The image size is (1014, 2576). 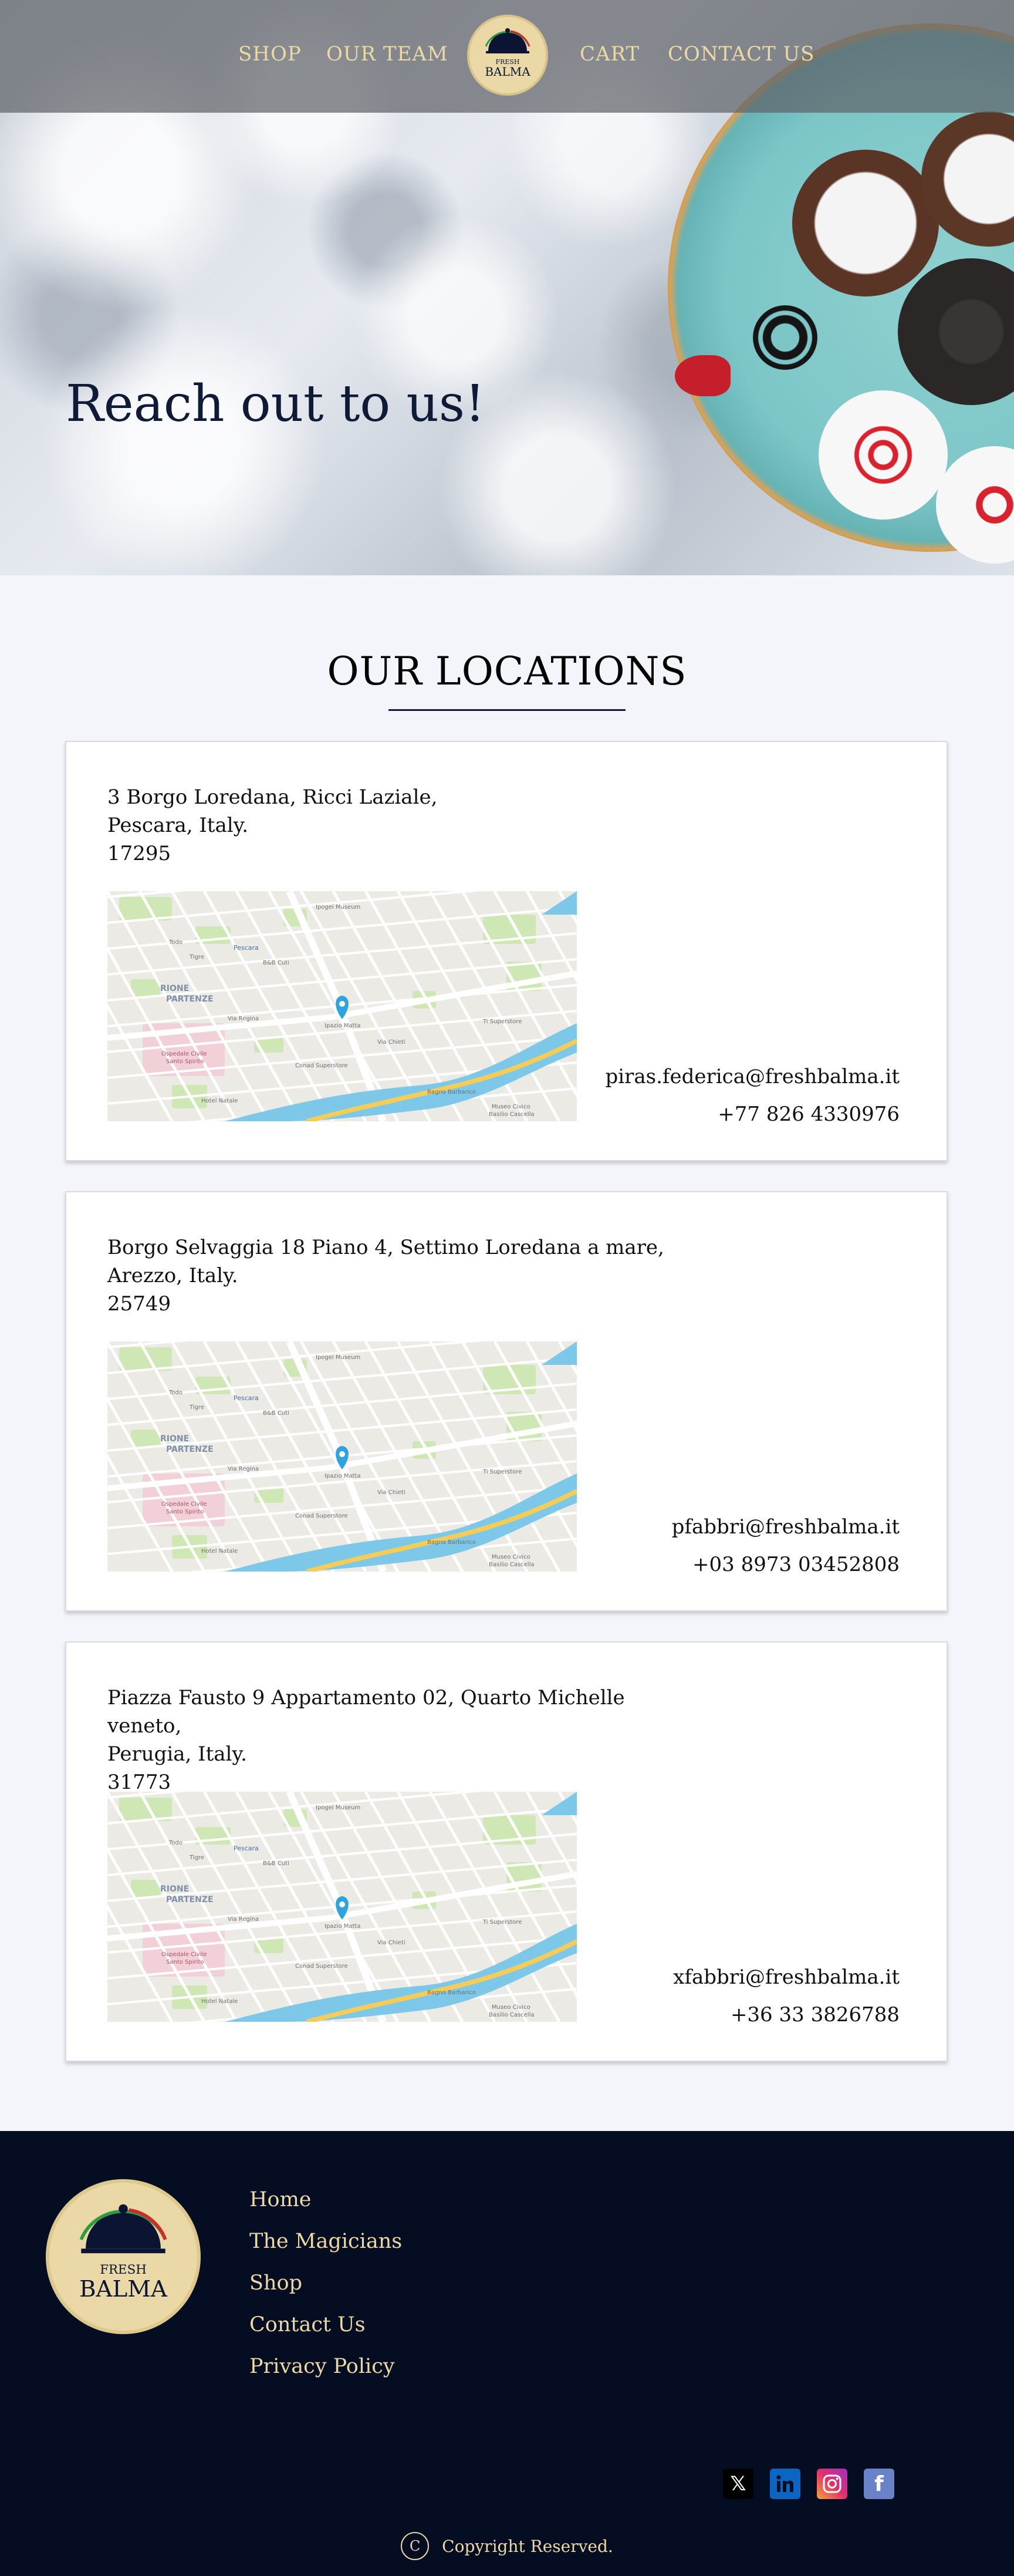 I want to click on nav-link-contact-us: CONTACT US, so click(x=741, y=54).